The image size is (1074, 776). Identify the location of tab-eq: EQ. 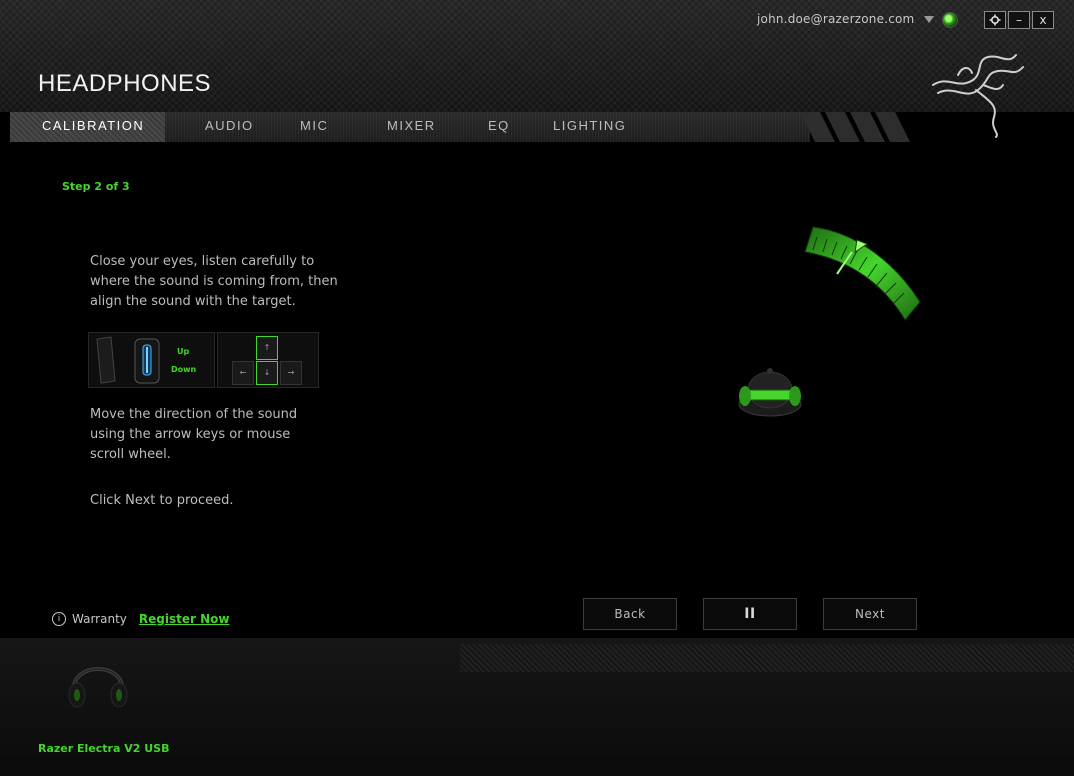
(499, 125).